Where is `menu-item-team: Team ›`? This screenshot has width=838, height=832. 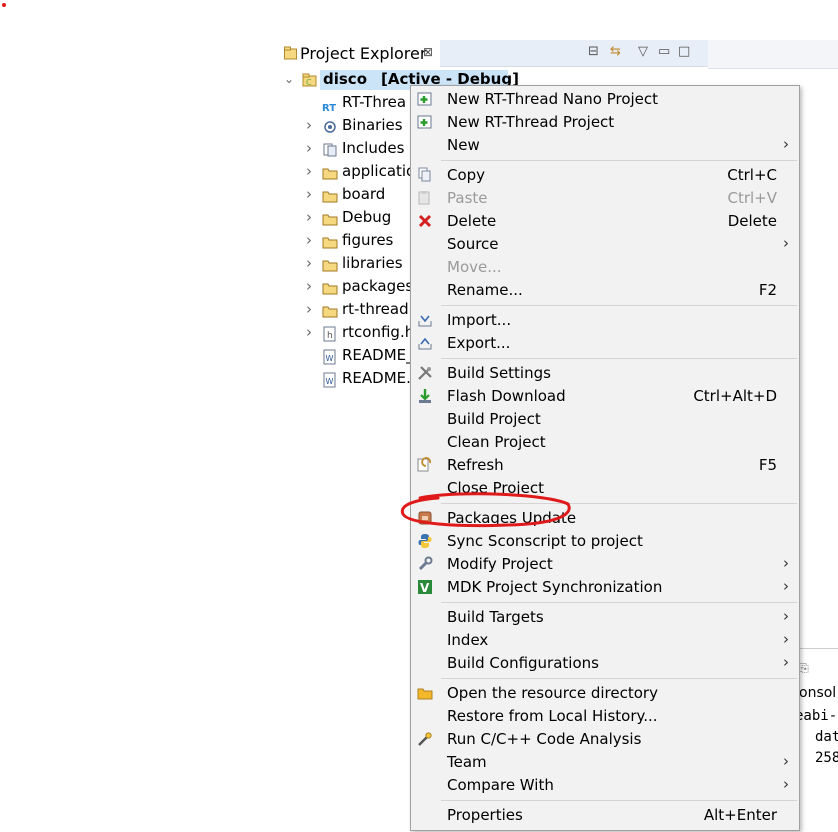 menu-item-team: Team › is located at coordinates (605, 762).